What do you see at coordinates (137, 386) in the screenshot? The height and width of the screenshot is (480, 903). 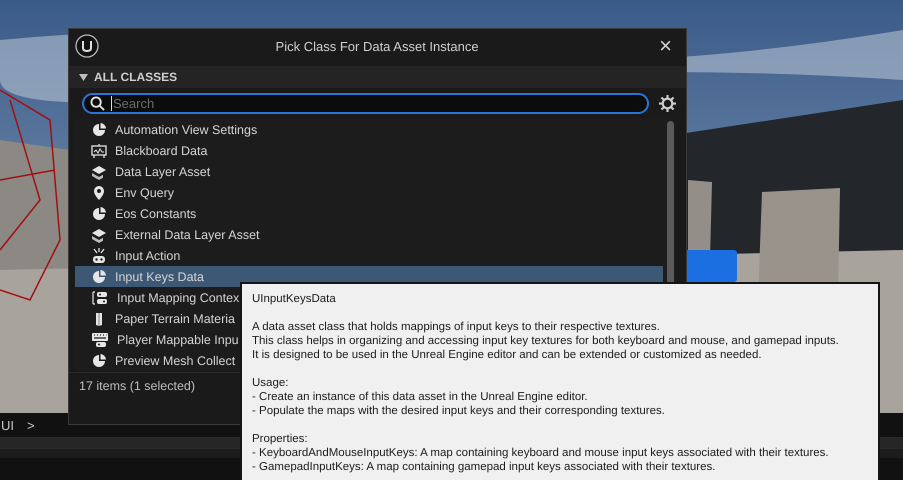 I see `item-count: 17 items (1 selected)` at bounding box center [137, 386].